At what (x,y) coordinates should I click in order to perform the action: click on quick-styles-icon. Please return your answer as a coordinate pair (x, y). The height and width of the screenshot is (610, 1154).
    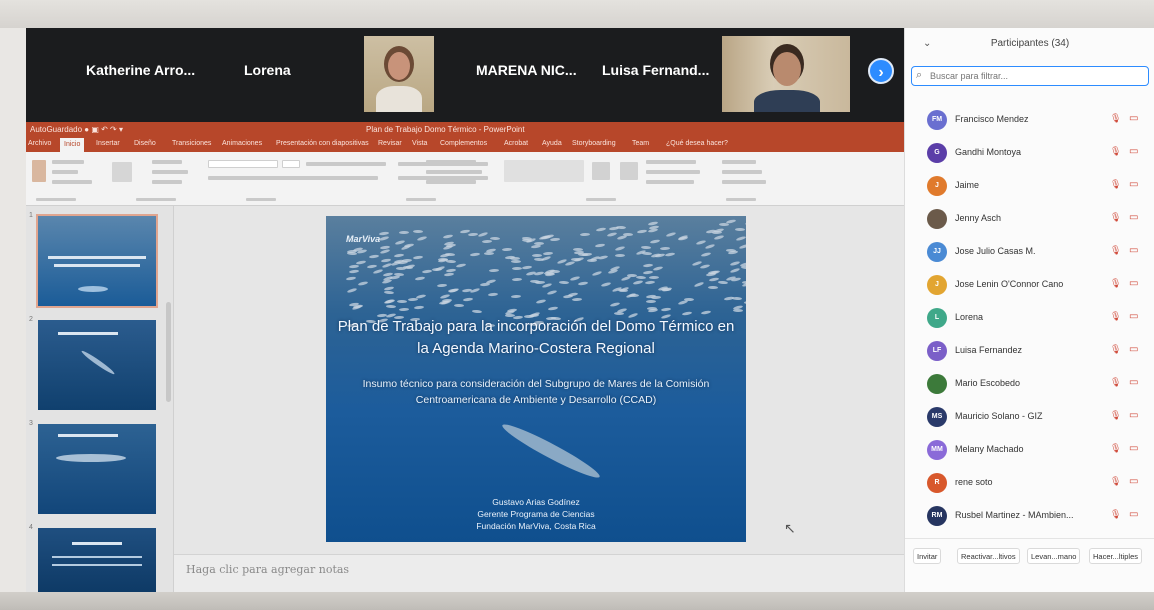
    Looking at the image, I should click on (629, 171).